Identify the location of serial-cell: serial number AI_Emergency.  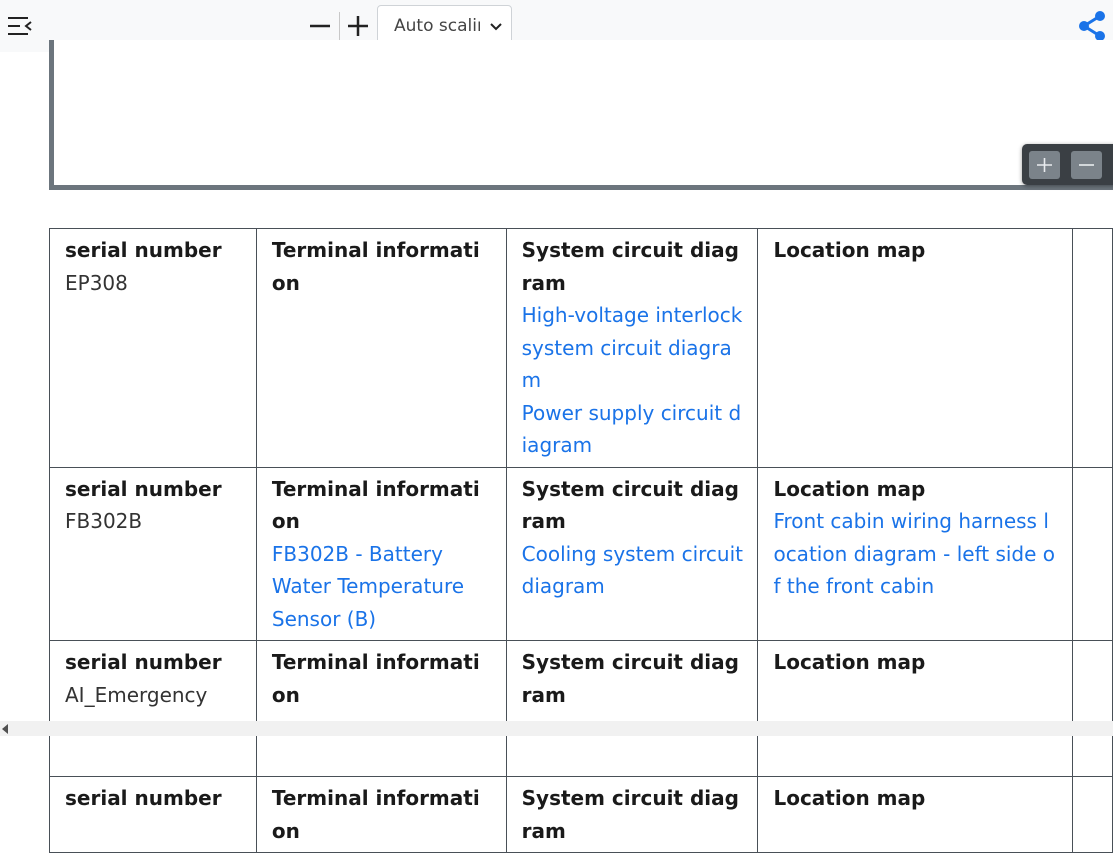
(153, 708).